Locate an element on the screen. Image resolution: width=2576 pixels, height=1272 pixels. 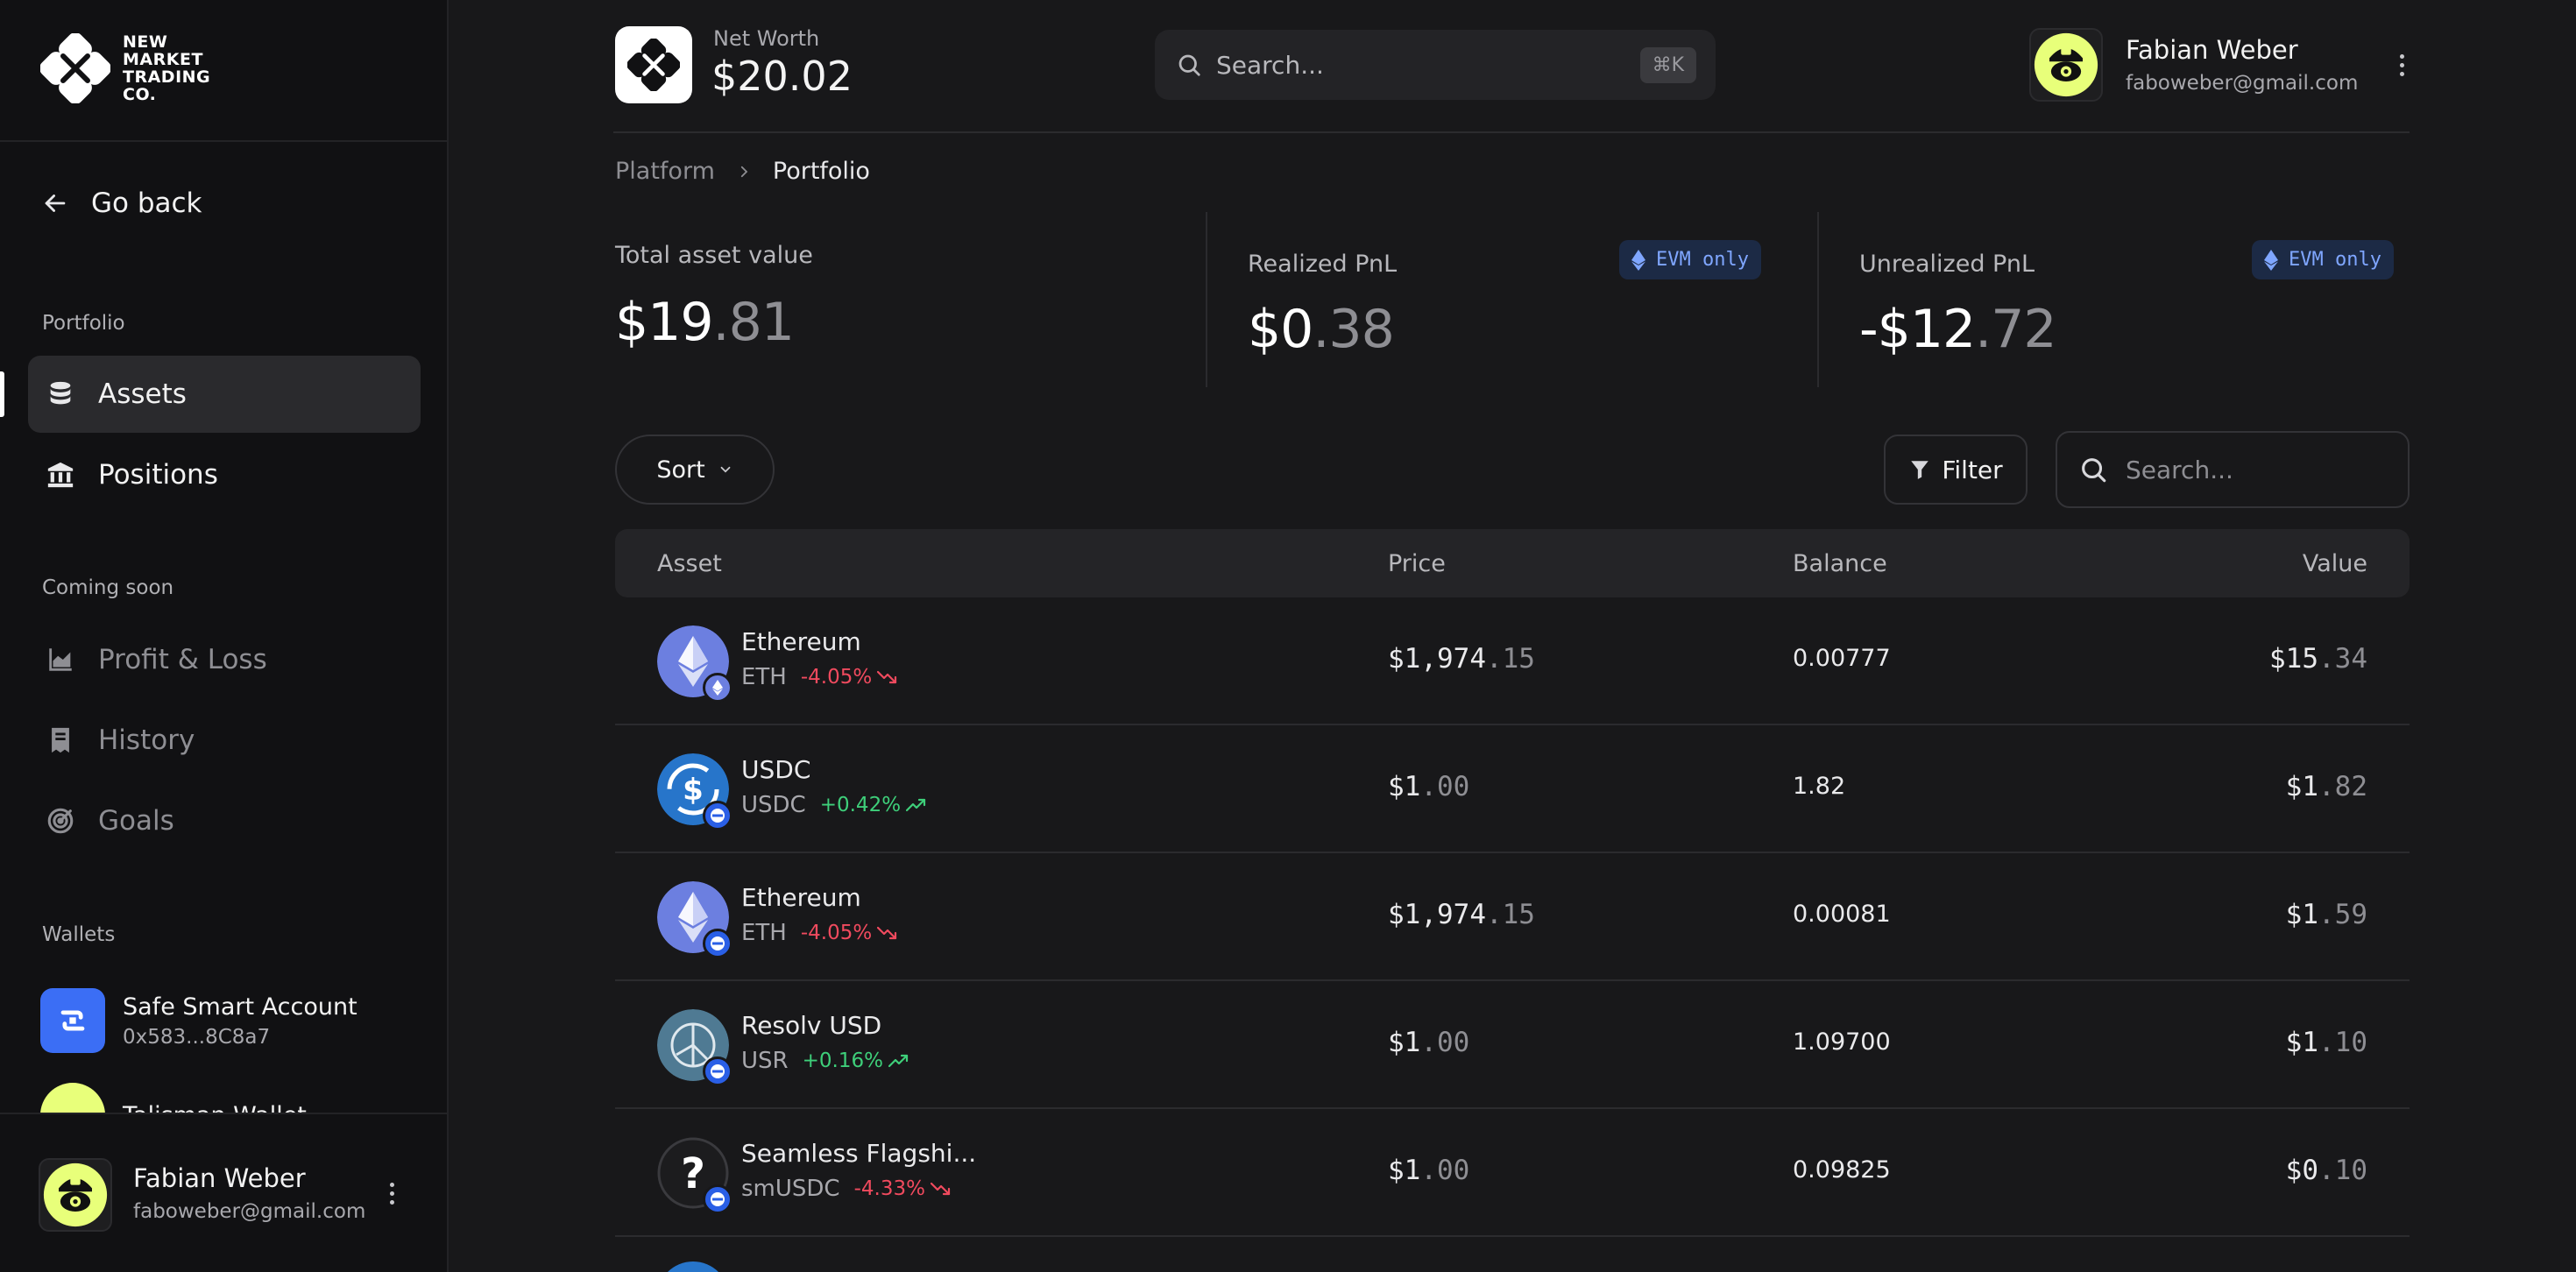
asset-price: $1.00 is located at coordinates (1429, 1171).